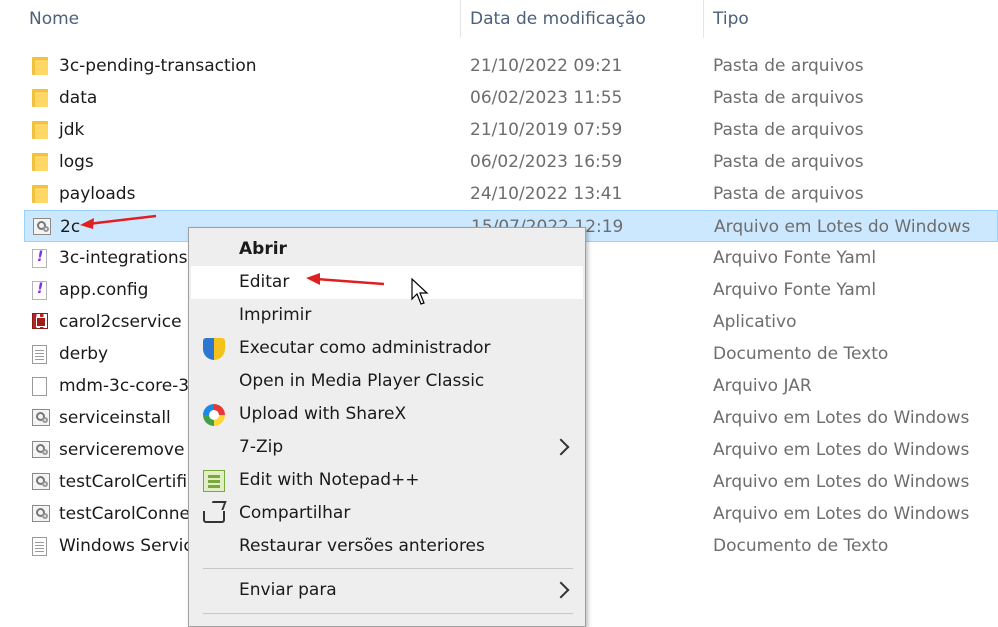 The image size is (998, 627). I want to click on notepad-plus-plus-icon, so click(214, 481).